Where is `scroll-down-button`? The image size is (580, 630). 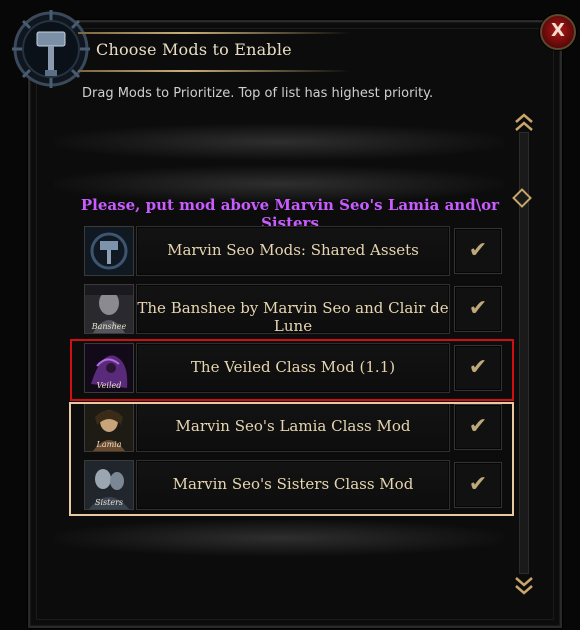 scroll-down-button is located at coordinates (524, 585).